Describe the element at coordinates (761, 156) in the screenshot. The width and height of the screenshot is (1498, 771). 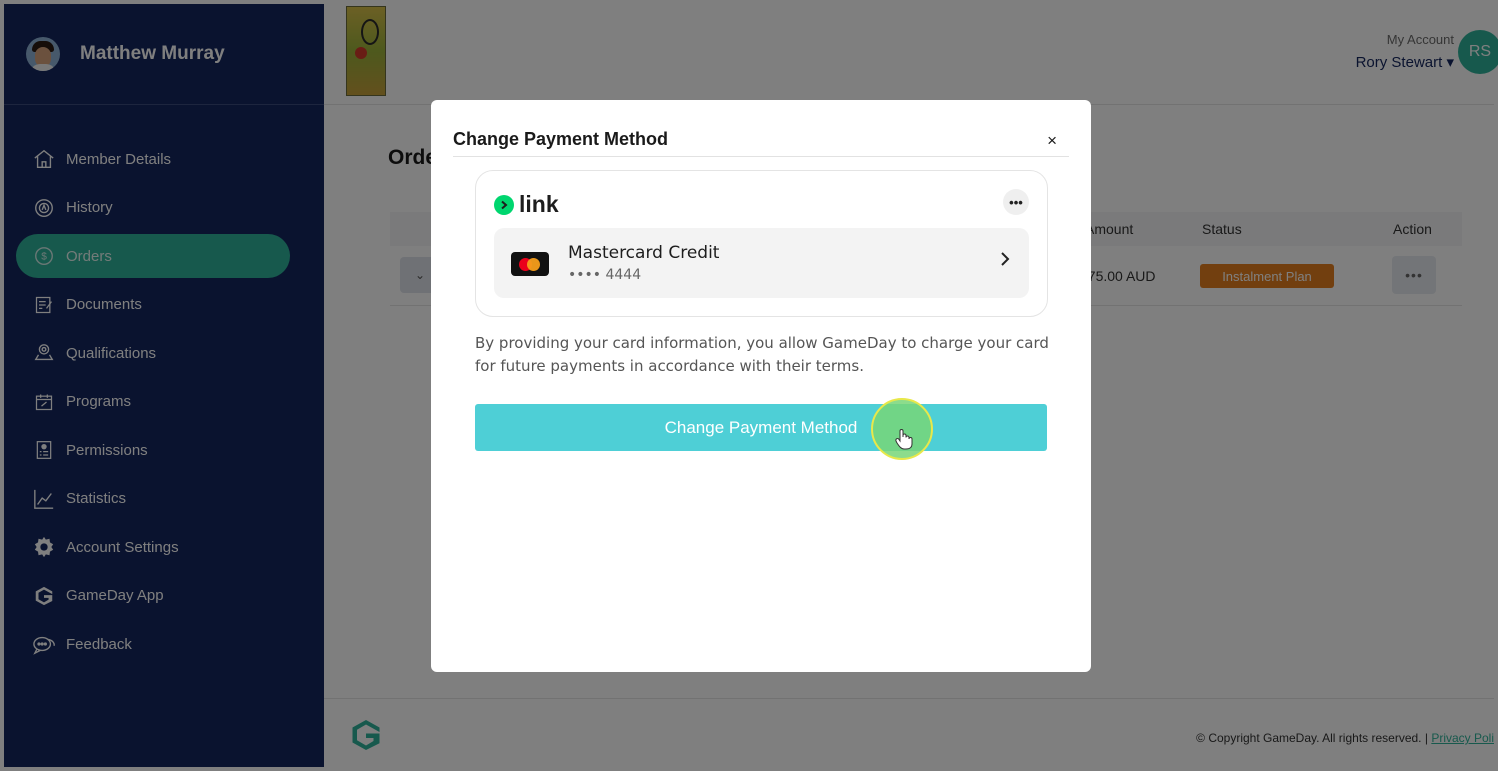
I see `modal-divider` at that location.